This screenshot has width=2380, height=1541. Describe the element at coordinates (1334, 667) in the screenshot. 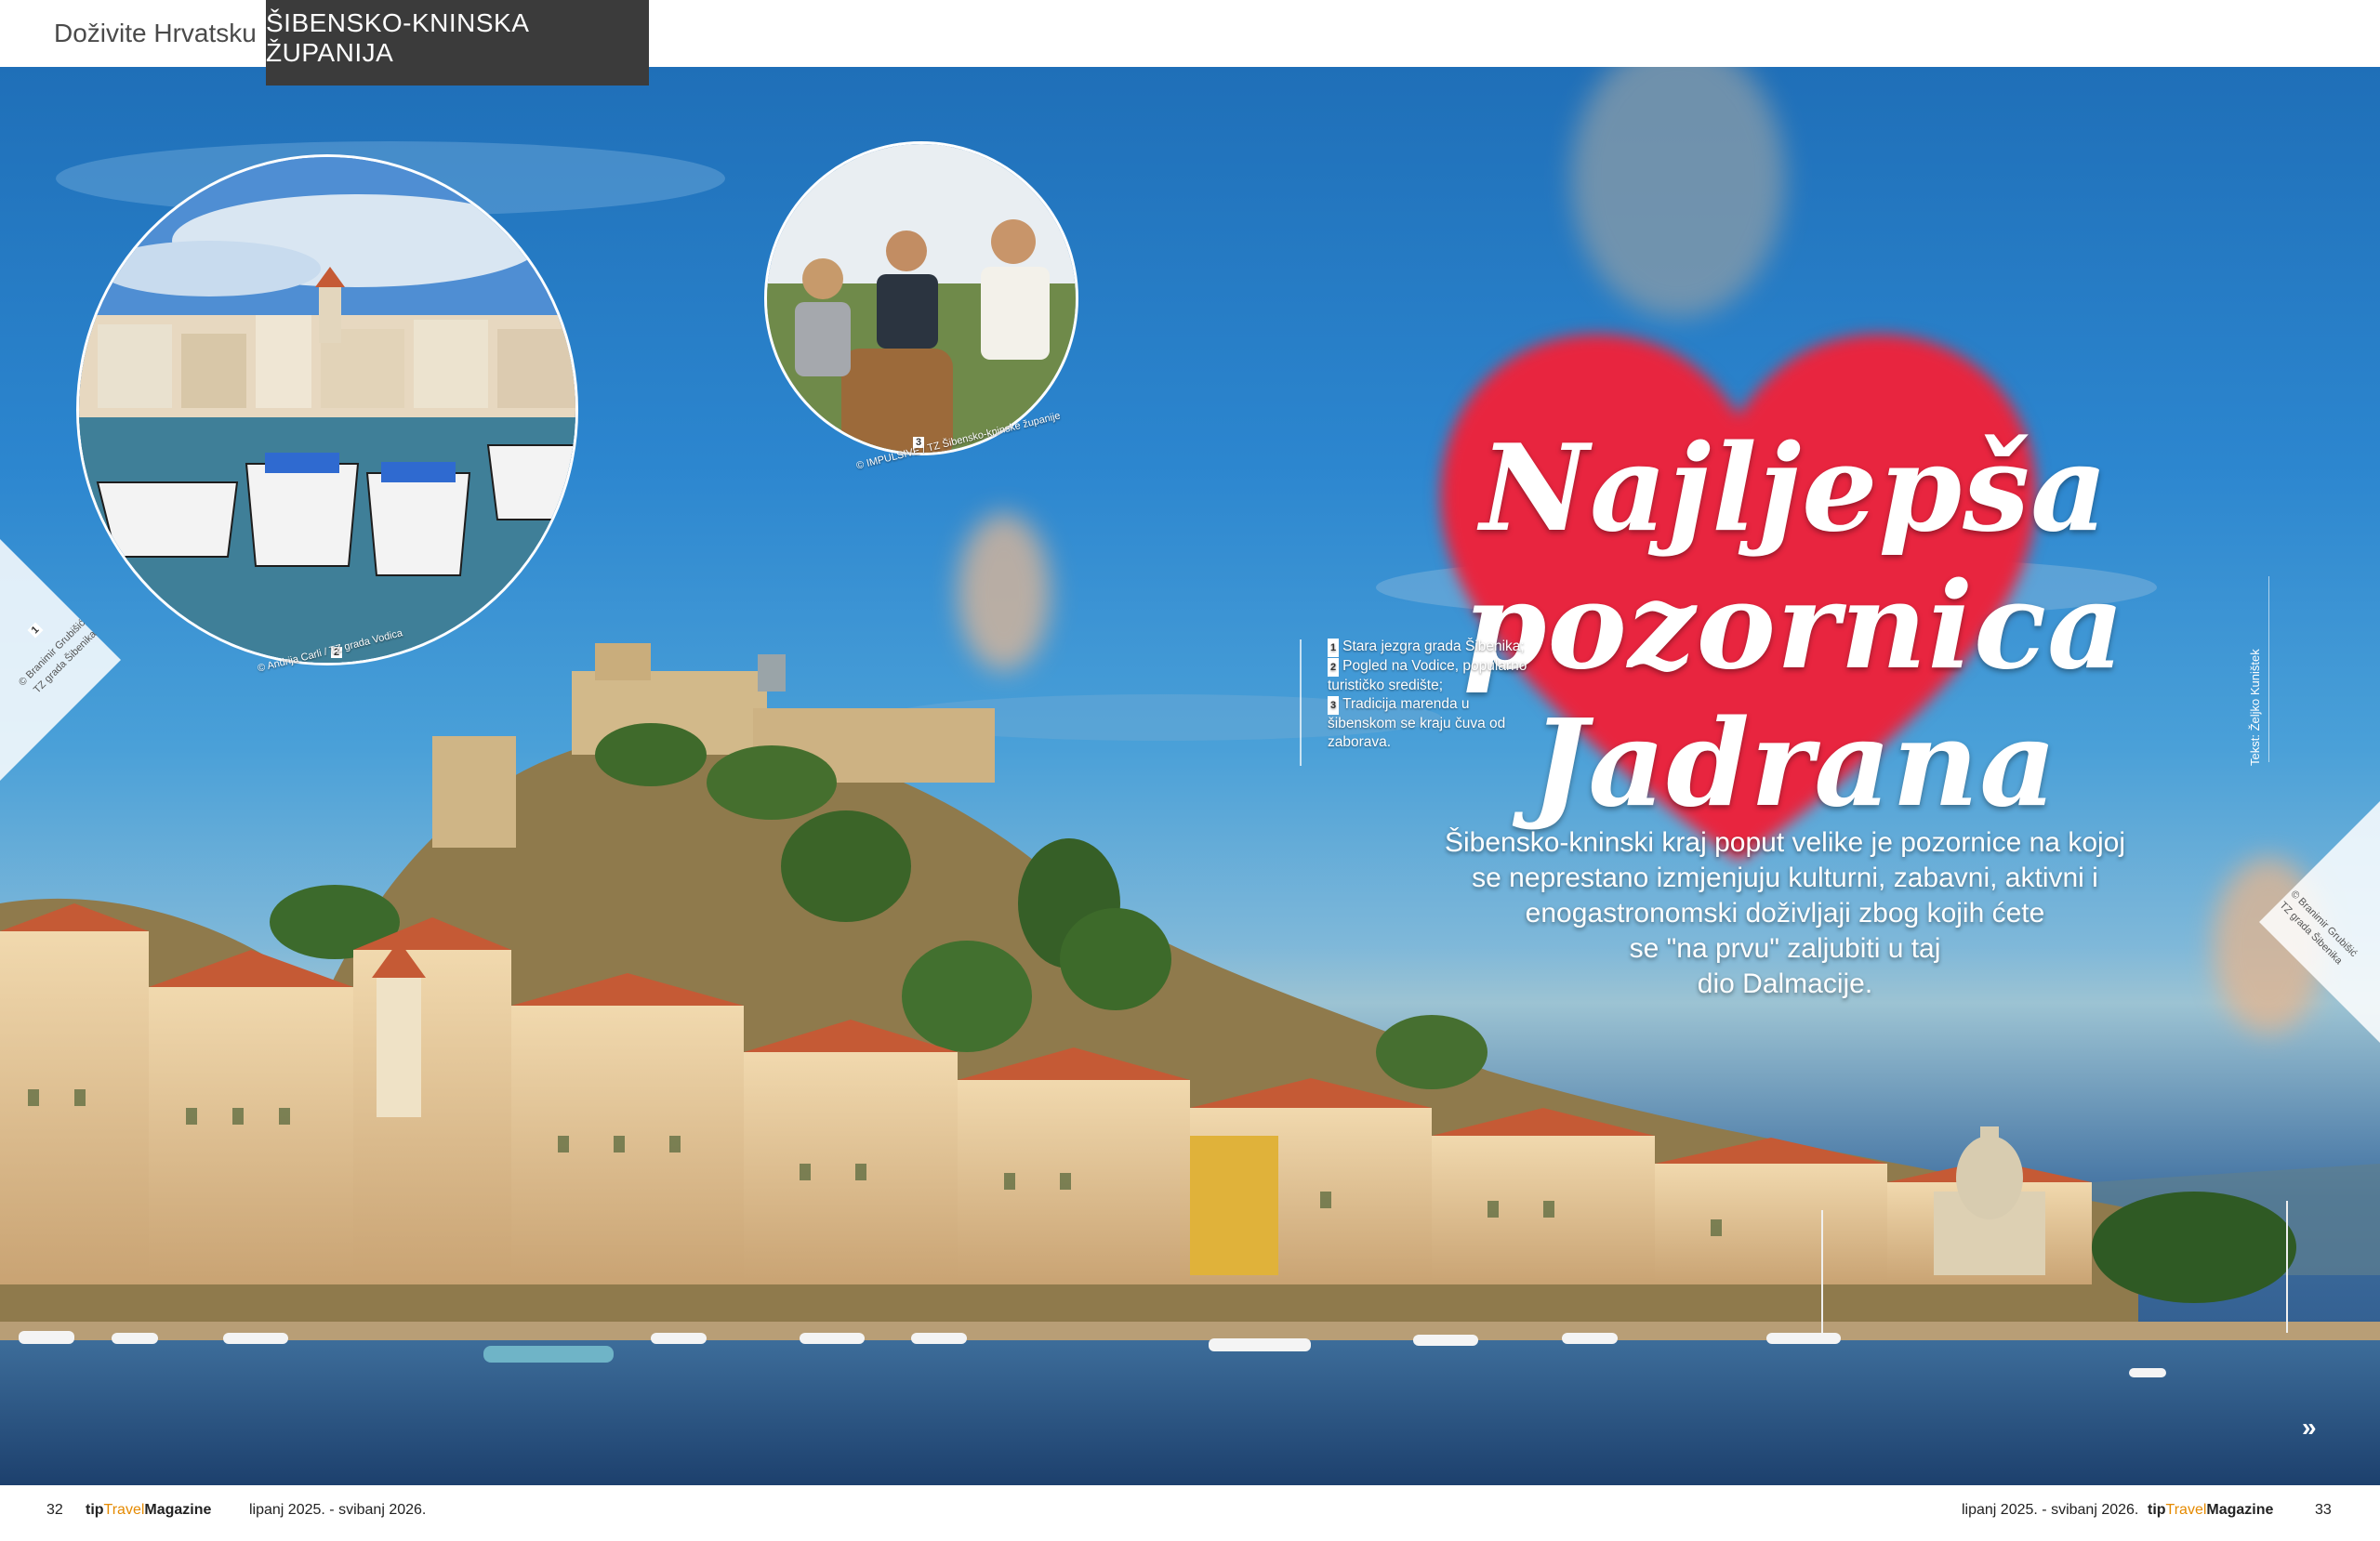

I see `caption-number: 2` at that location.